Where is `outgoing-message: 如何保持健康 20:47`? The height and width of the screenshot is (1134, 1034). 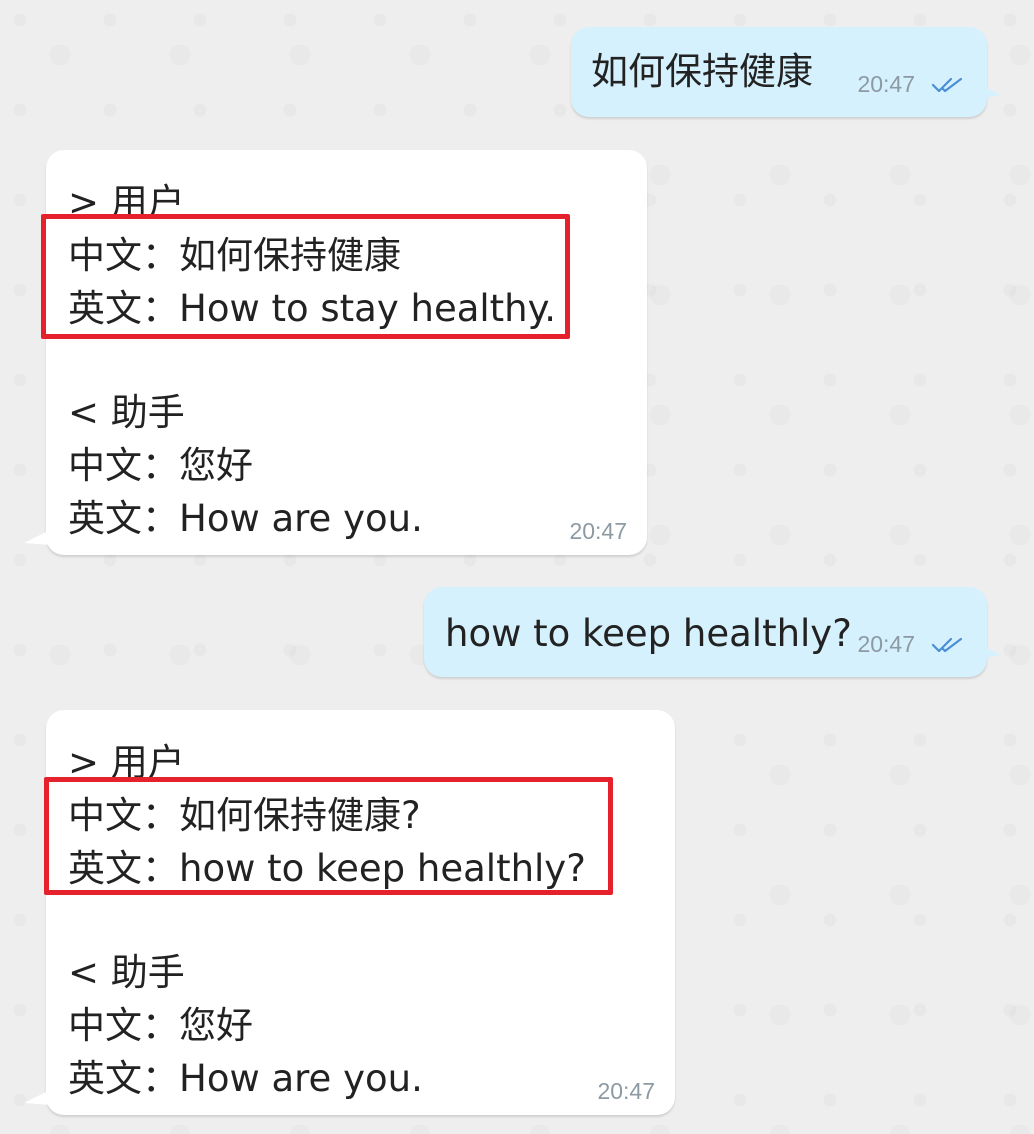
outgoing-message: 如何保持健康 20:47 is located at coordinates (786, 72).